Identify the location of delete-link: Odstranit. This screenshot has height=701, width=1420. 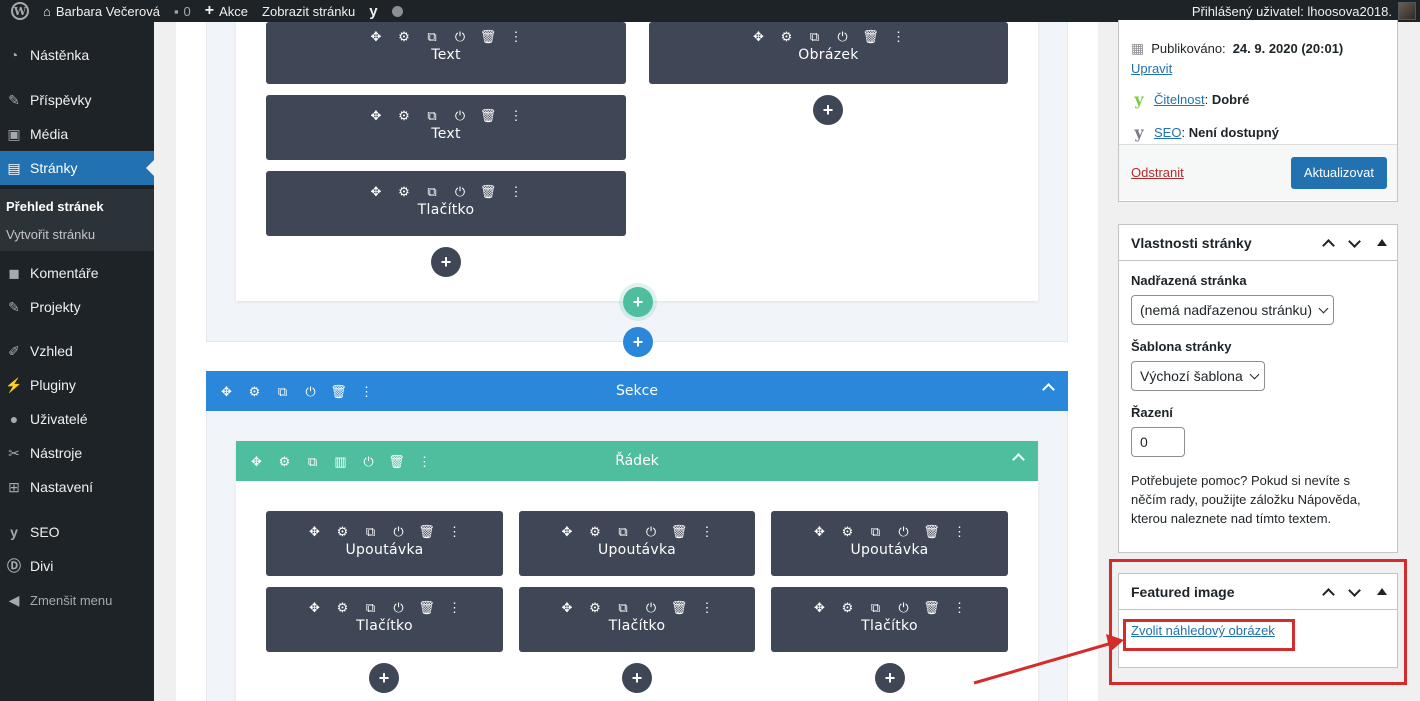
(1157, 172).